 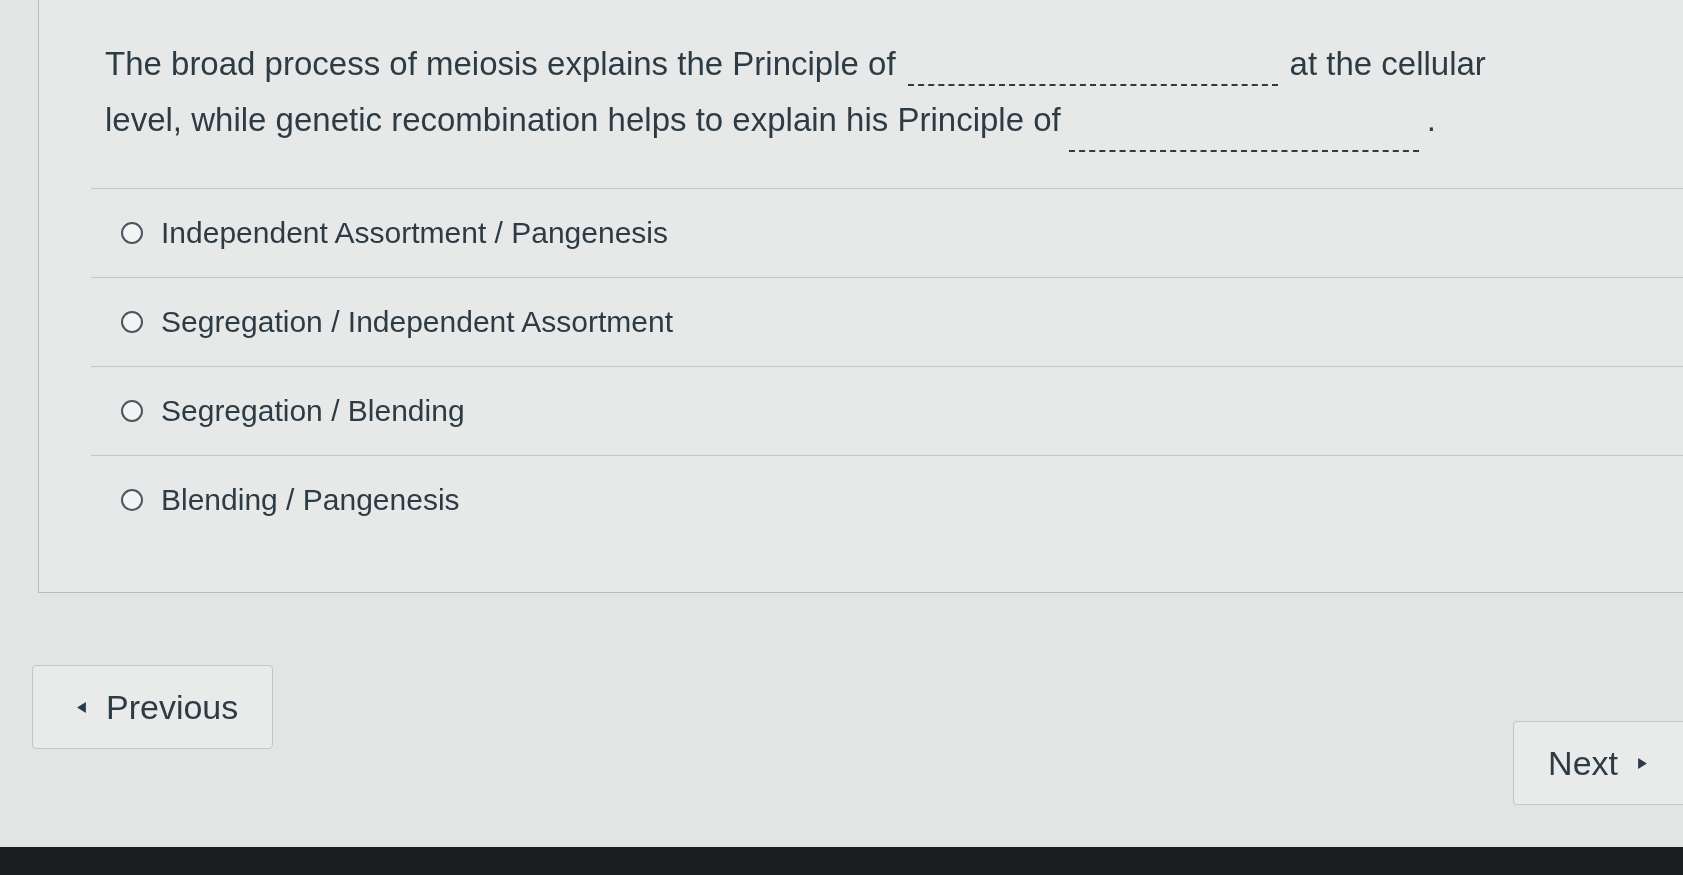 What do you see at coordinates (1431, 120) in the screenshot?
I see `question-text: .` at bounding box center [1431, 120].